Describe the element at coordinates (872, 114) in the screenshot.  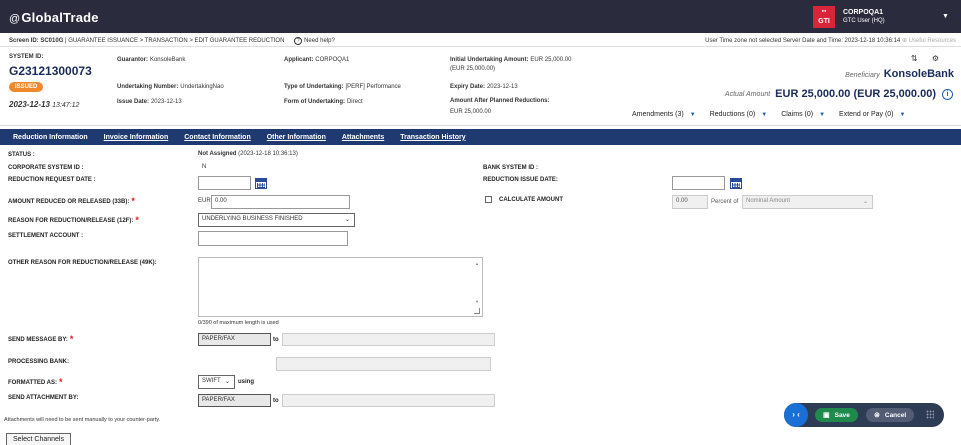
I see `extend-or-pay-dropdown: Extend or Pay (0) ▼` at that location.